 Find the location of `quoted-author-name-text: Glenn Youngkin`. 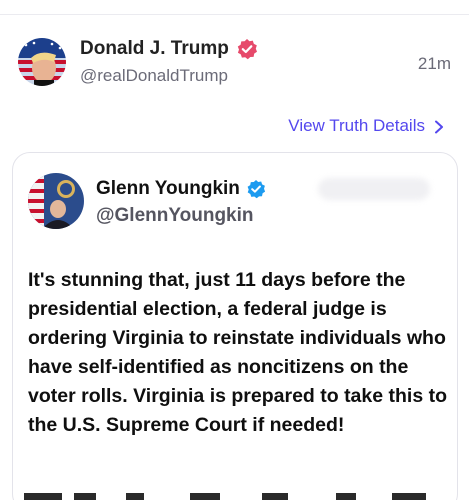

quoted-author-name-text: Glenn Youngkin is located at coordinates (168, 188).